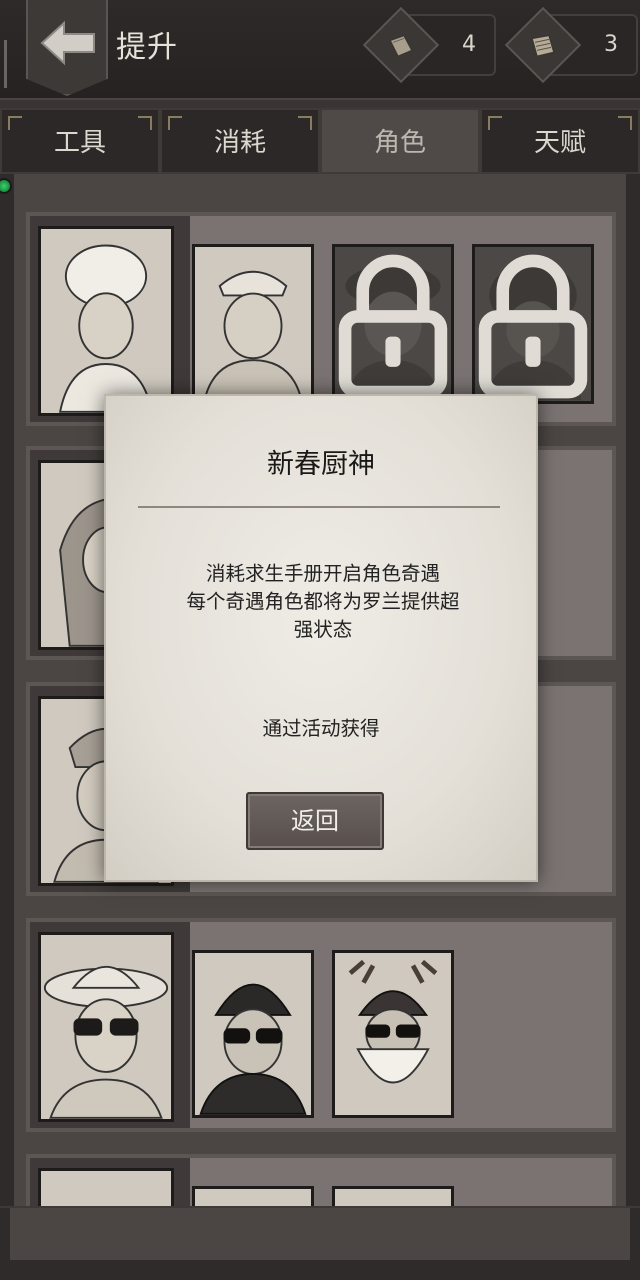 This screenshot has width=640, height=1280. Describe the element at coordinates (106, 328) in the screenshot. I see `chef-sketch-icon` at that location.